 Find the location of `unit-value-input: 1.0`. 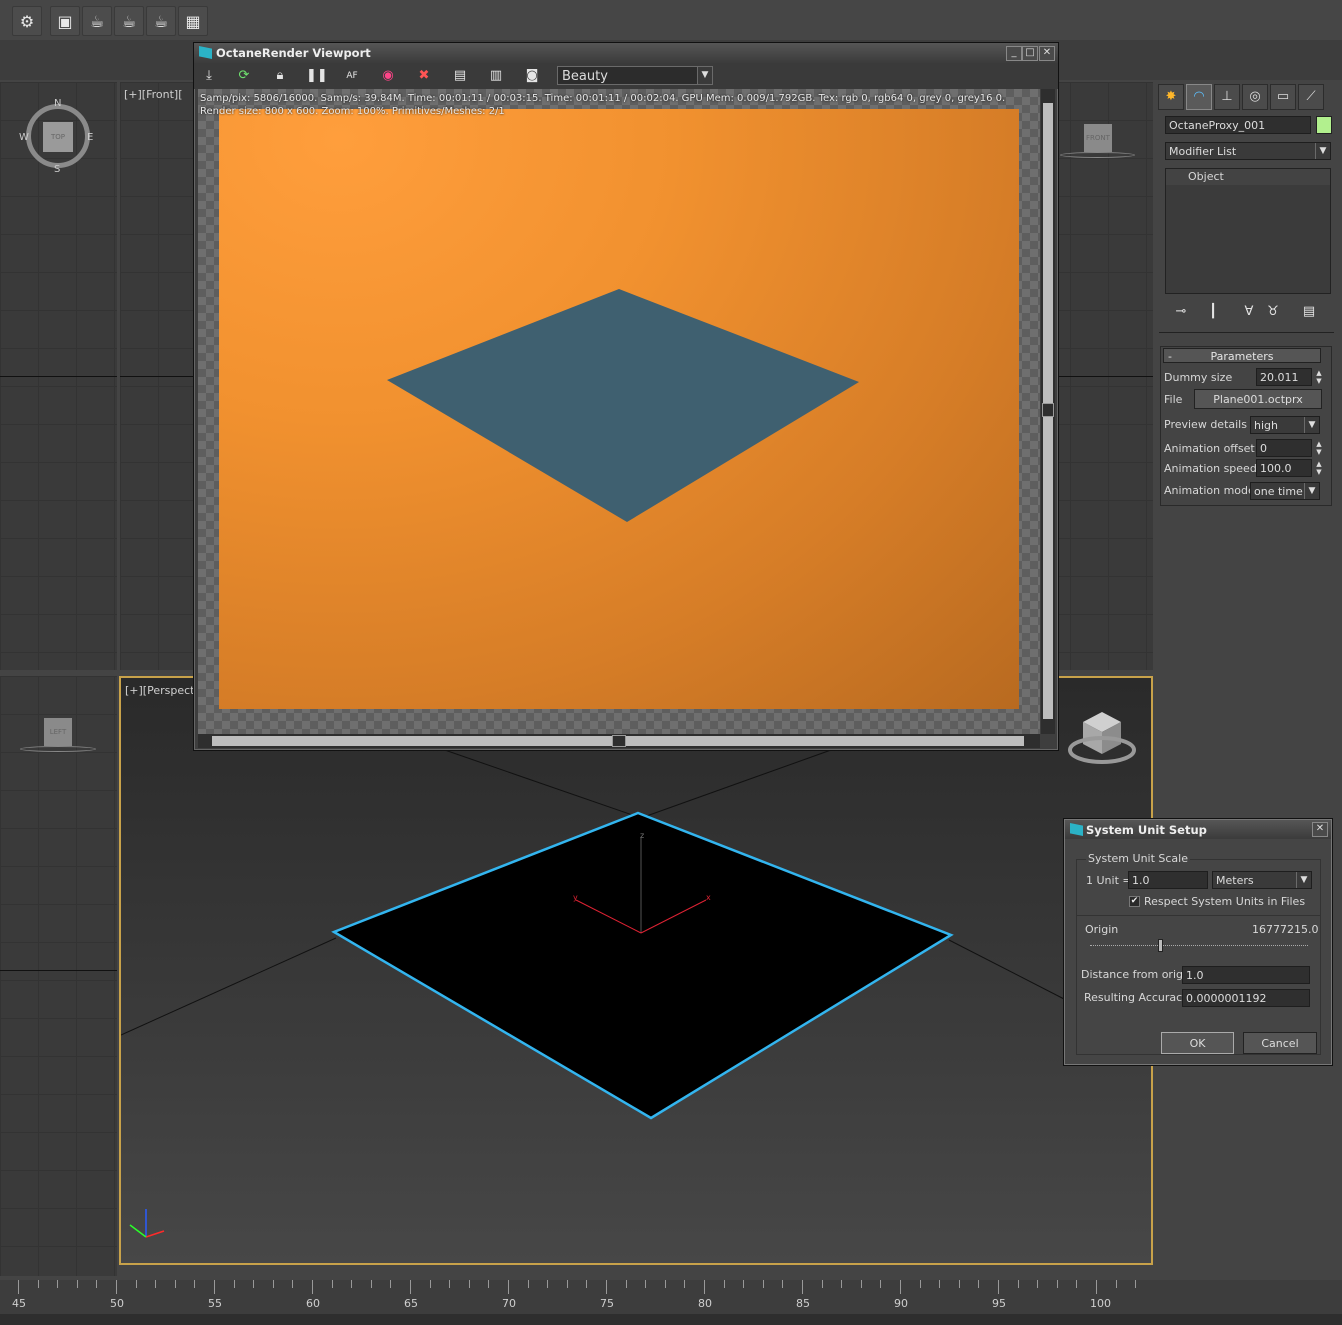

unit-value-input: 1.0 is located at coordinates (1168, 880).